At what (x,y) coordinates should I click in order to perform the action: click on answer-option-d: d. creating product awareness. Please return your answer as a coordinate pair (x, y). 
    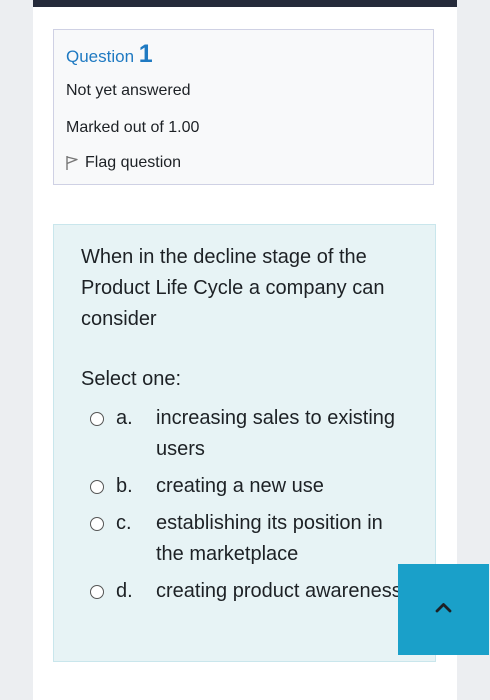
    Looking at the image, I should click on (260, 591).